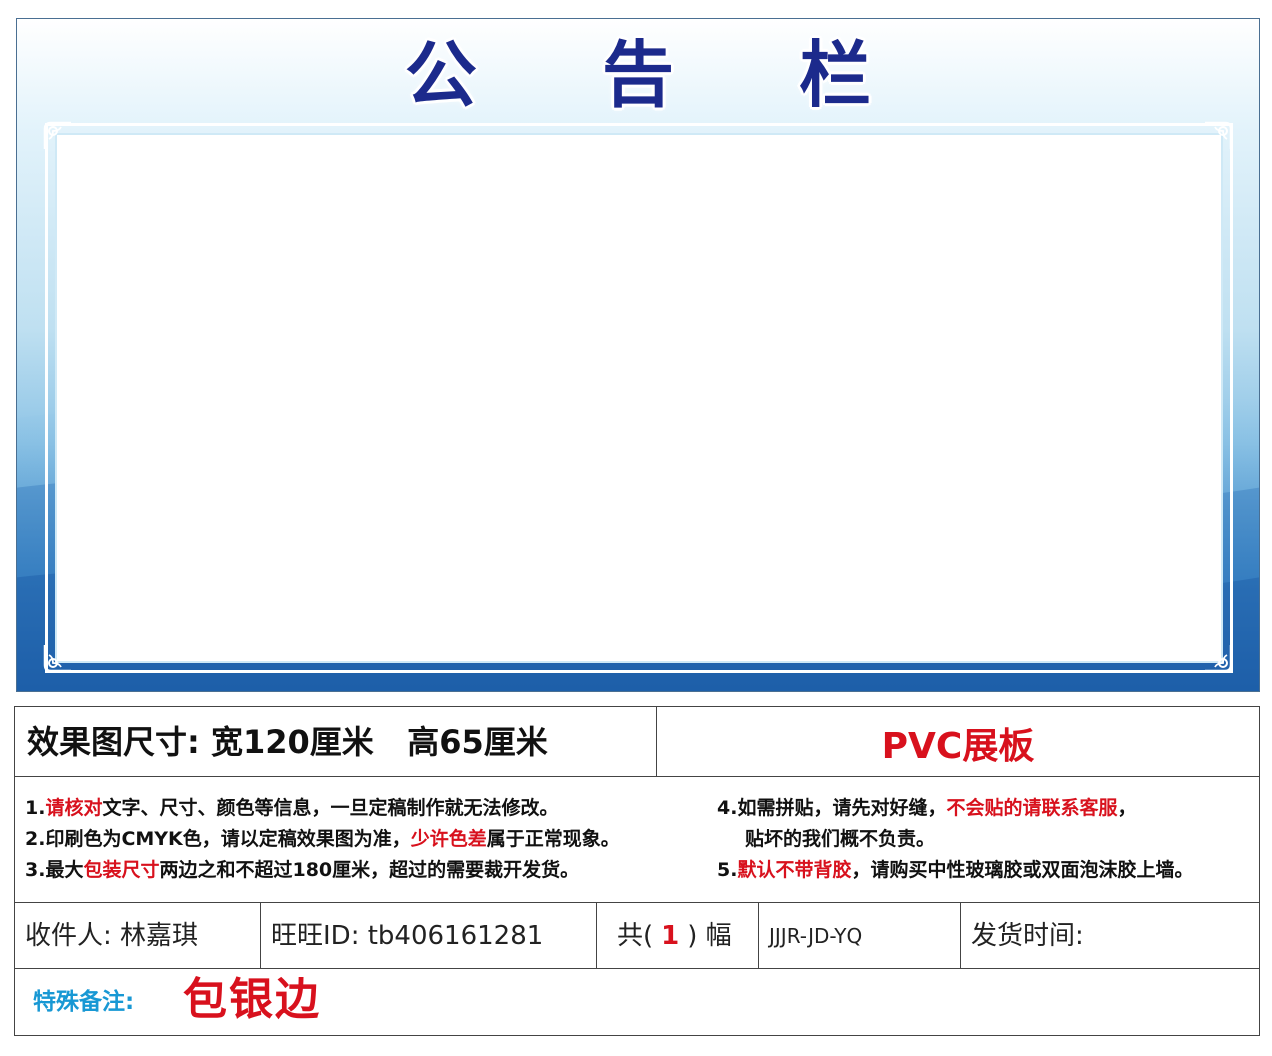 The image size is (1272, 1056). I want to click on quantity-prefix: 共(, so click(635, 936).